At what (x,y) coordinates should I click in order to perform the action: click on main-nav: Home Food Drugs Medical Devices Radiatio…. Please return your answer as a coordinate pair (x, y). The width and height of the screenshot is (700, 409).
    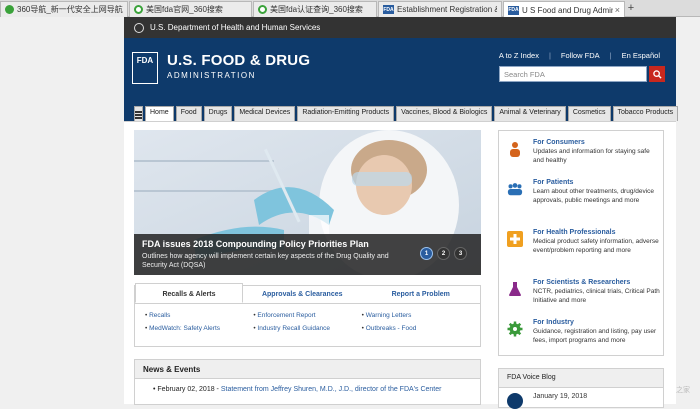
    Looking at the image, I should click on (401, 111).